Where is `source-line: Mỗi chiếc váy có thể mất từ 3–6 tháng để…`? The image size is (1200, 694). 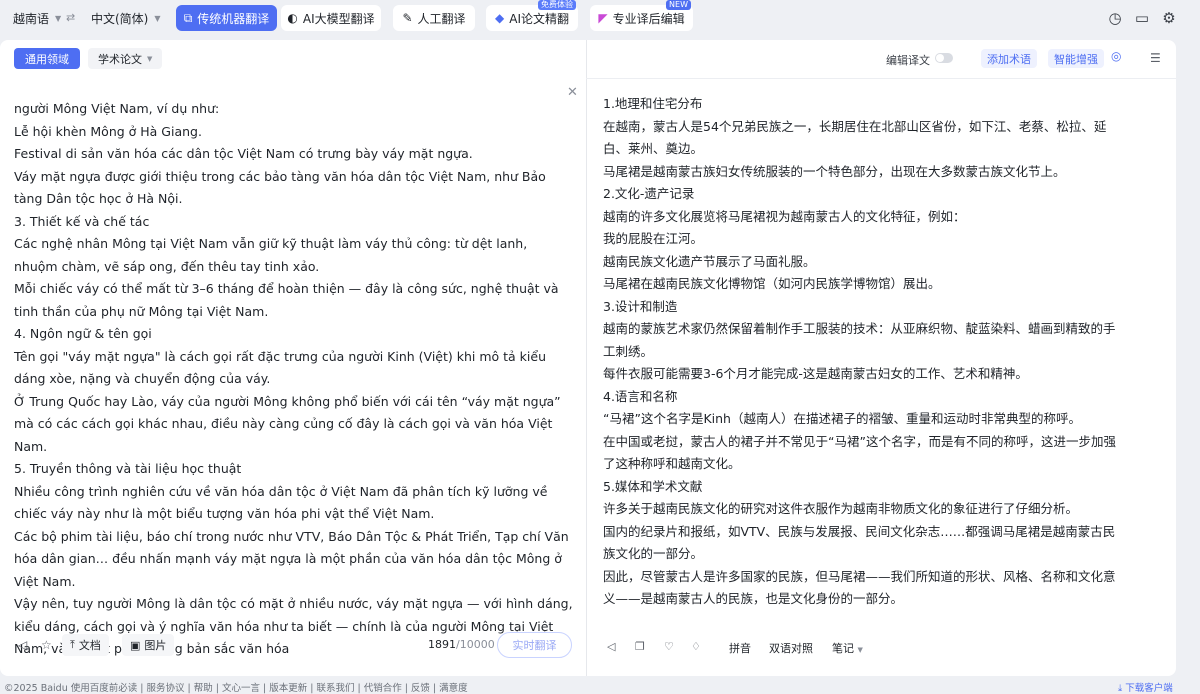 source-line: Mỗi chiếc váy có thể mất từ 3–6 tháng để… is located at coordinates (286, 300).